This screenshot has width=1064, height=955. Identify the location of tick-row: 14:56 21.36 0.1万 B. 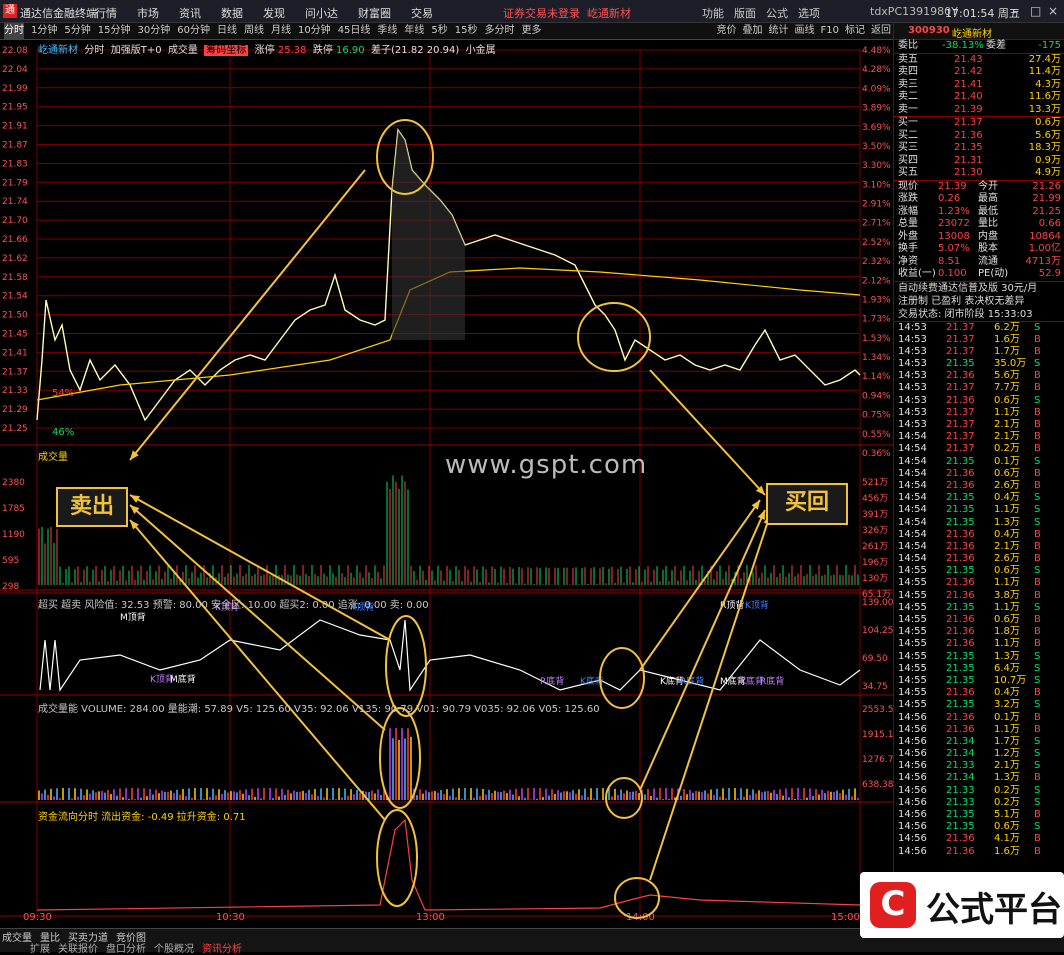
(969, 717).